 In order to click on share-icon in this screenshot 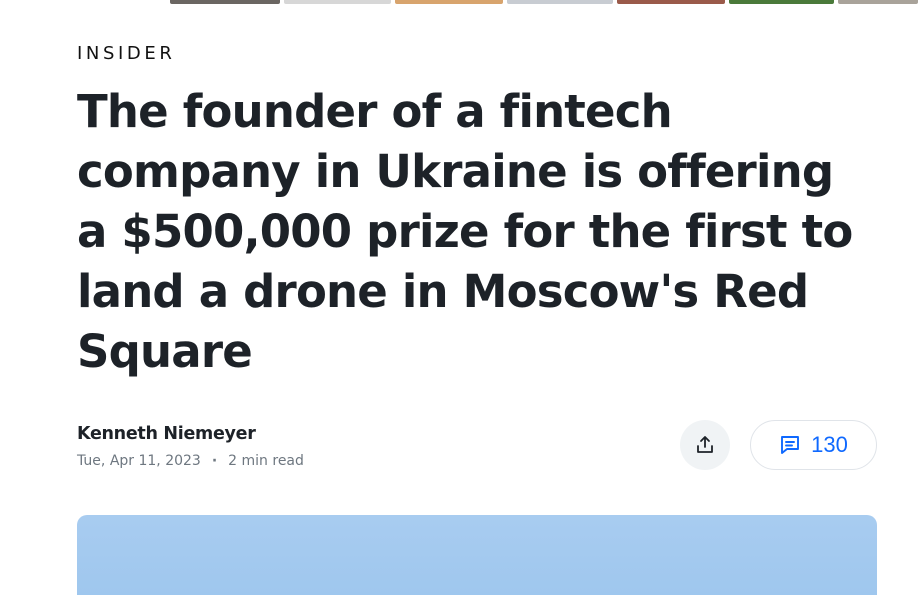, I will do `click(705, 444)`.